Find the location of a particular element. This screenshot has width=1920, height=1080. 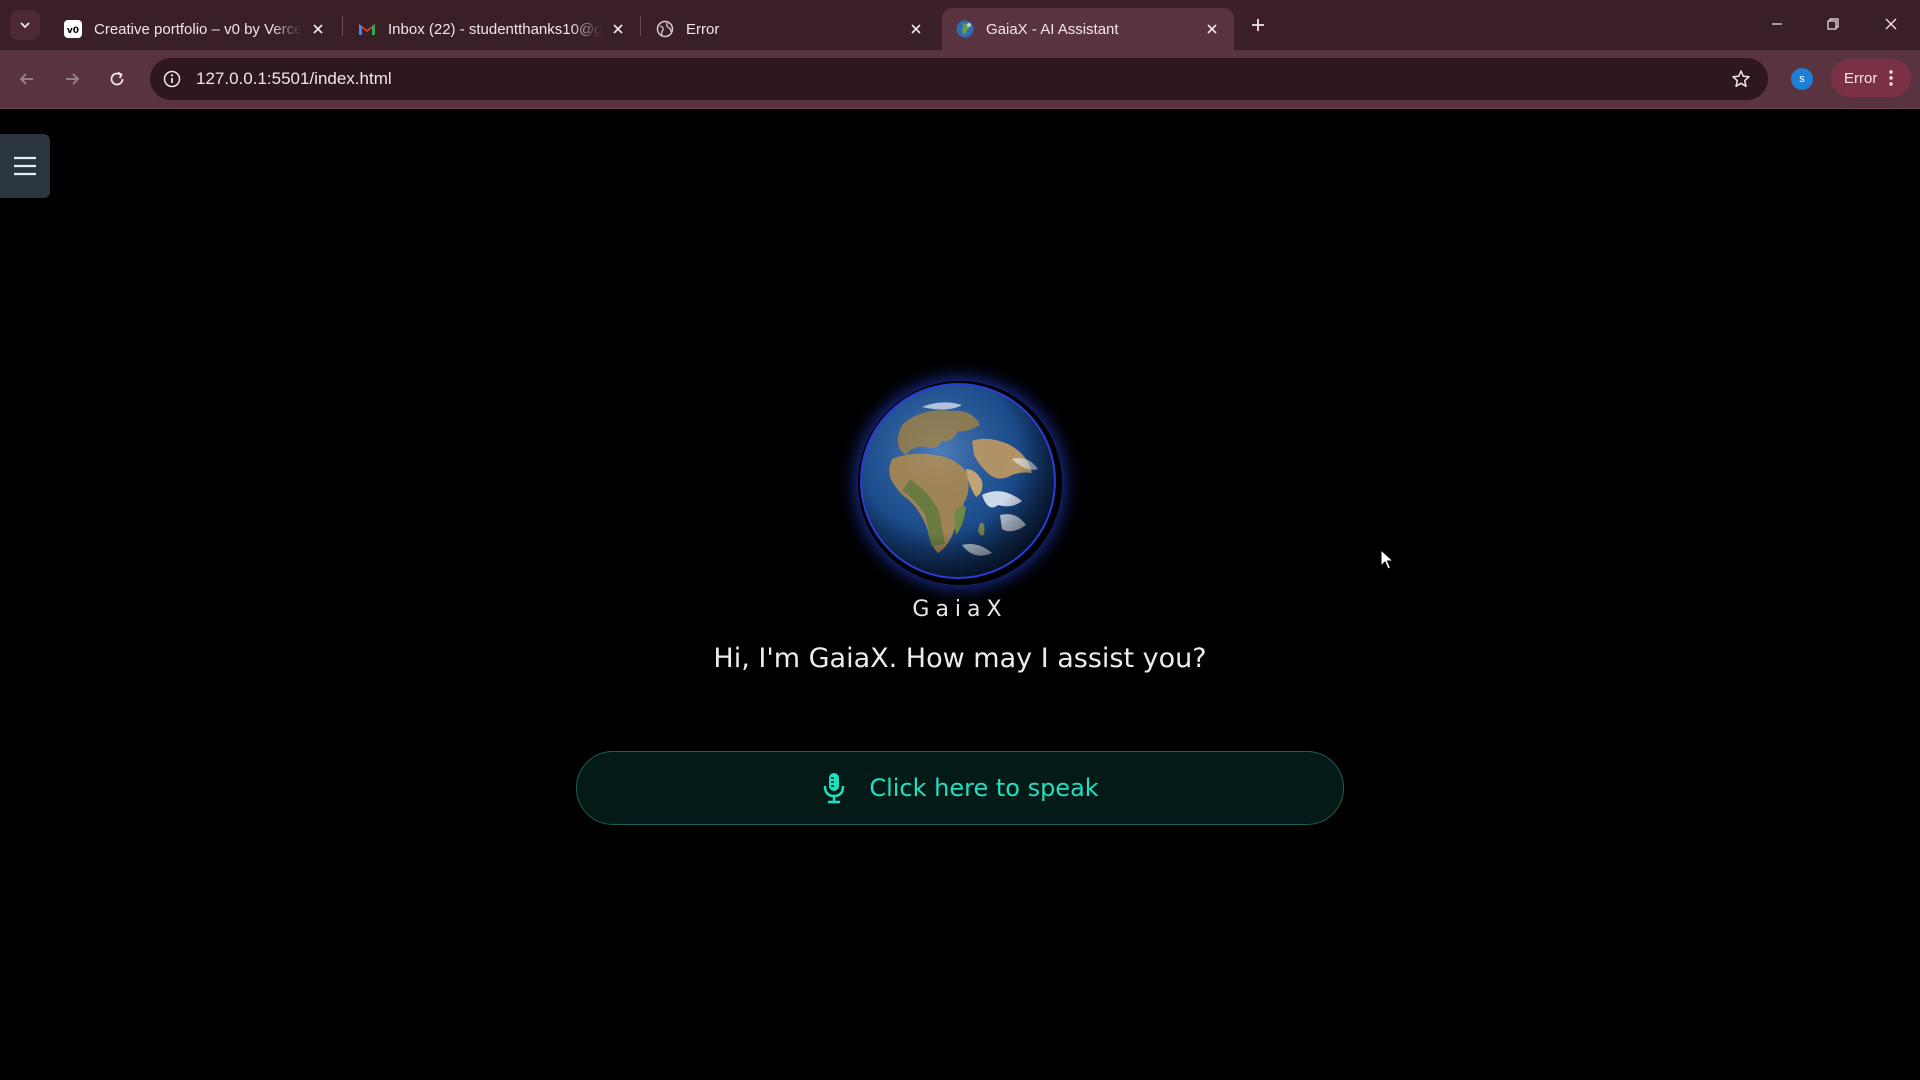

error-chip: Error is located at coordinates (1871, 78).